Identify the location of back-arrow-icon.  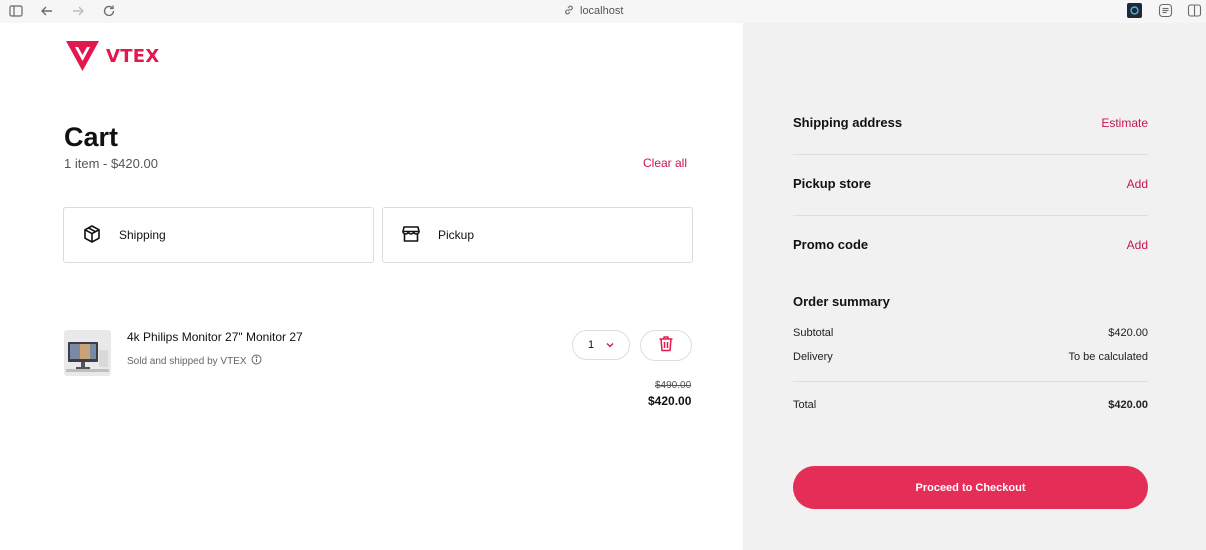
(48, 12).